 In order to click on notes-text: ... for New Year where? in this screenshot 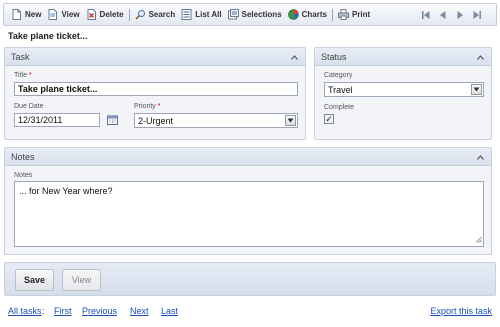, I will do `click(66, 191)`.